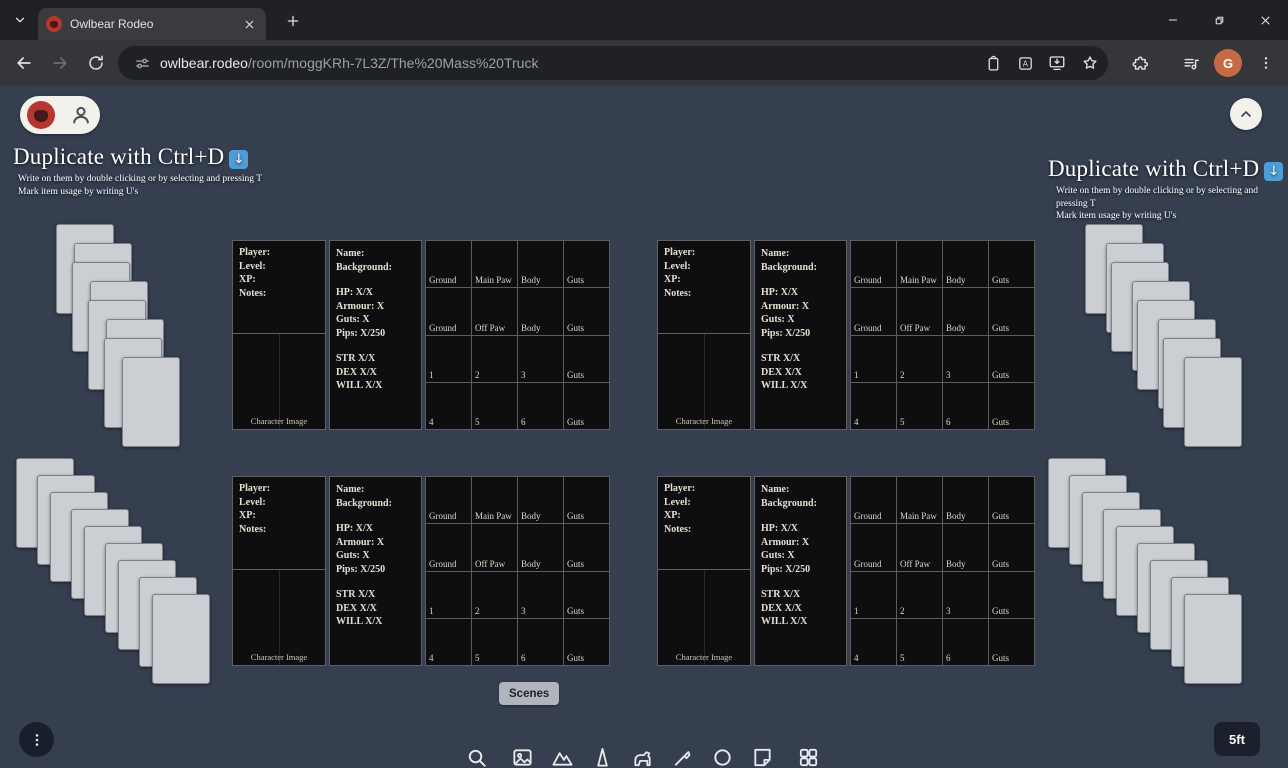 This screenshot has height=768, width=1288. What do you see at coordinates (785, 306) in the screenshot?
I see `sheet-label: Armour: X` at bounding box center [785, 306].